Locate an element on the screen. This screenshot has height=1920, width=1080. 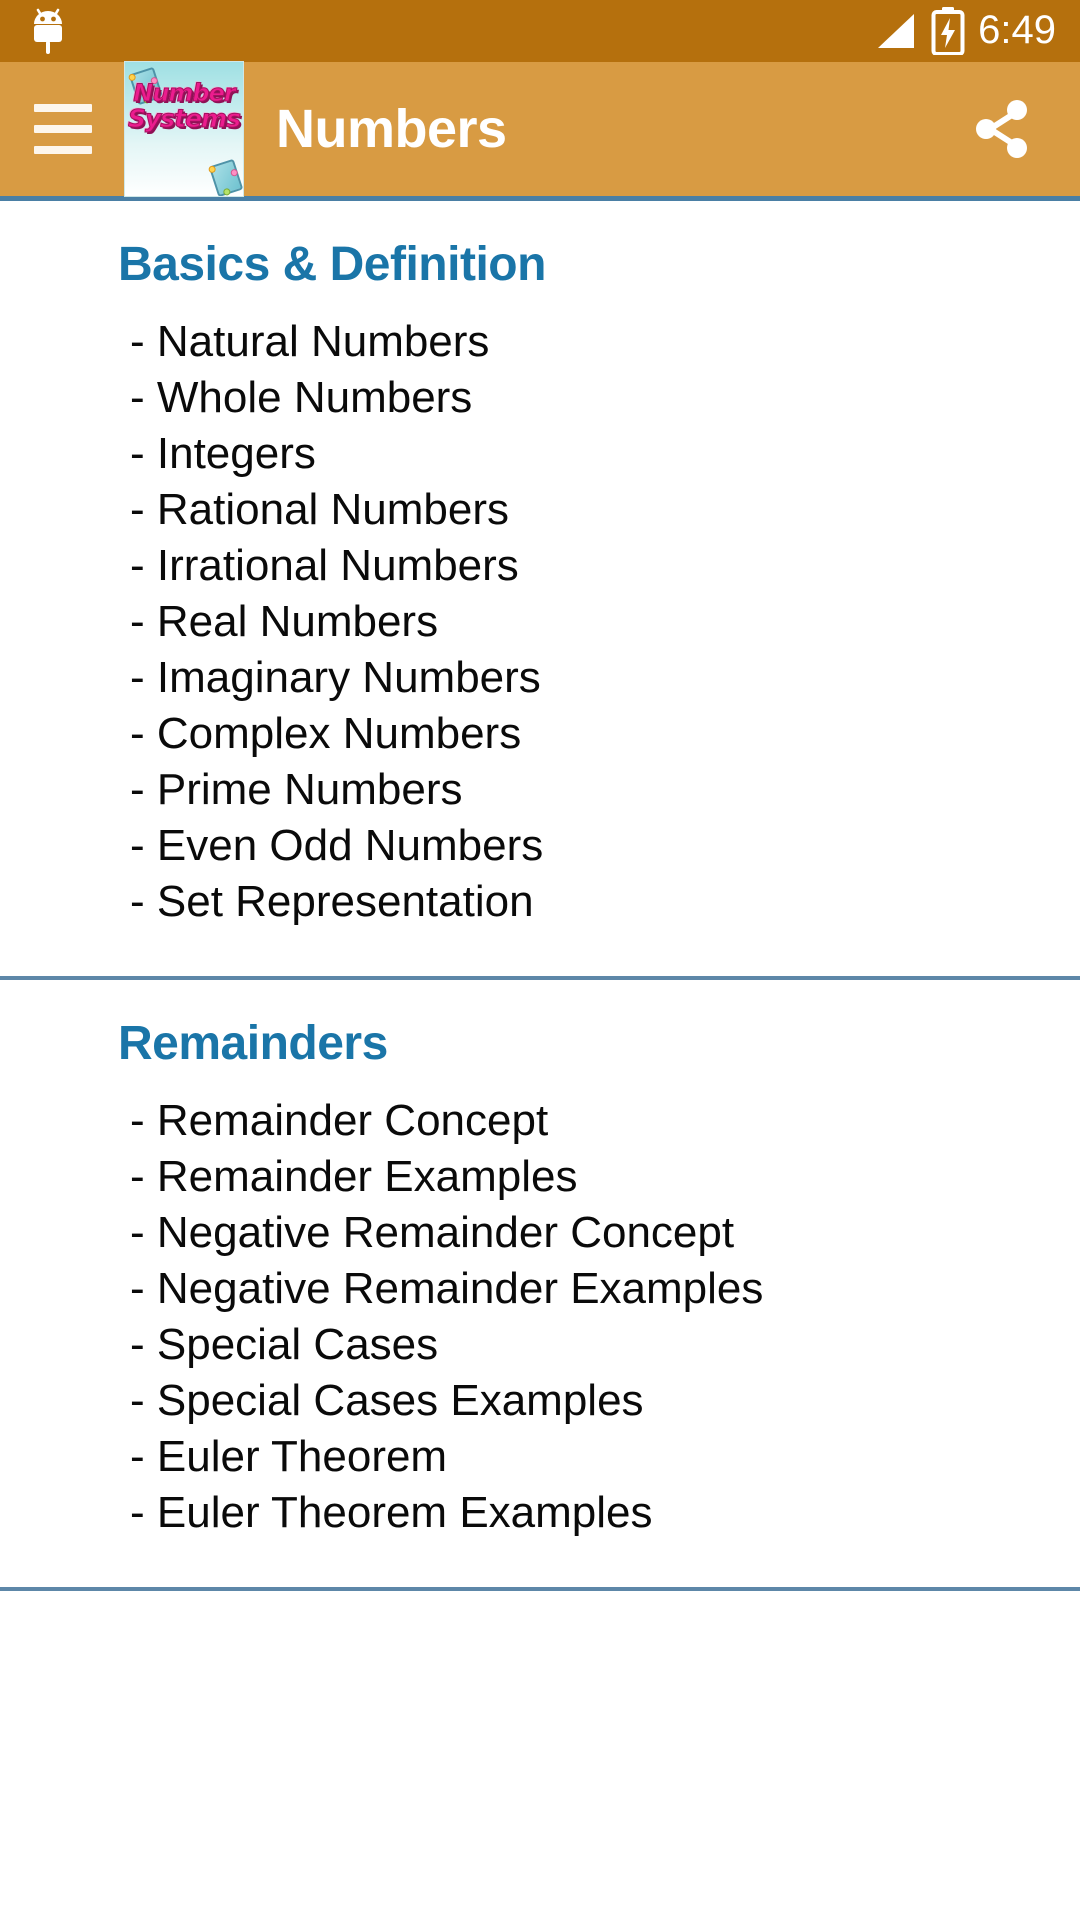
list-item: - Complex Numbers is located at coordinates (540, 734).